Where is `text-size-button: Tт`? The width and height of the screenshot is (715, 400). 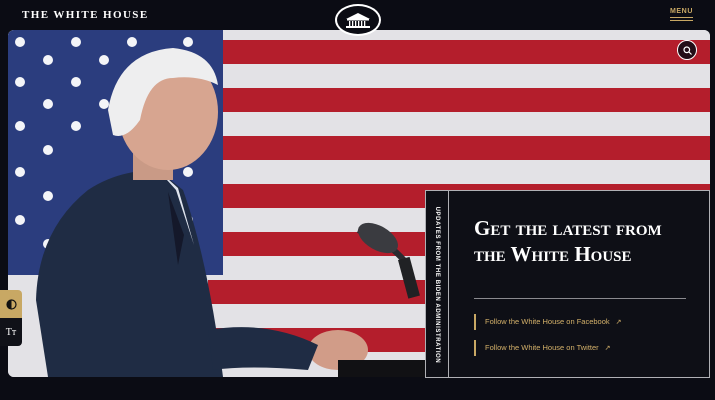
text-size-button: Tт is located at coordinates (11, 332).